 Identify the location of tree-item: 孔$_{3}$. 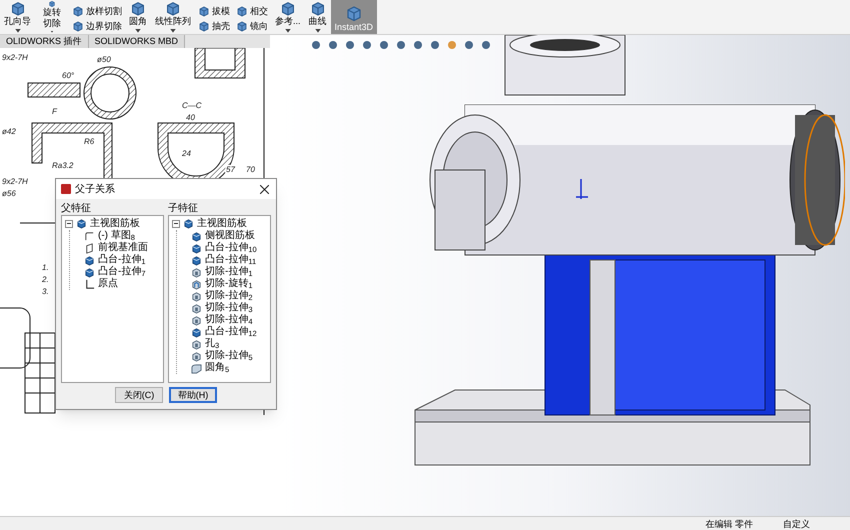
(212, 344).